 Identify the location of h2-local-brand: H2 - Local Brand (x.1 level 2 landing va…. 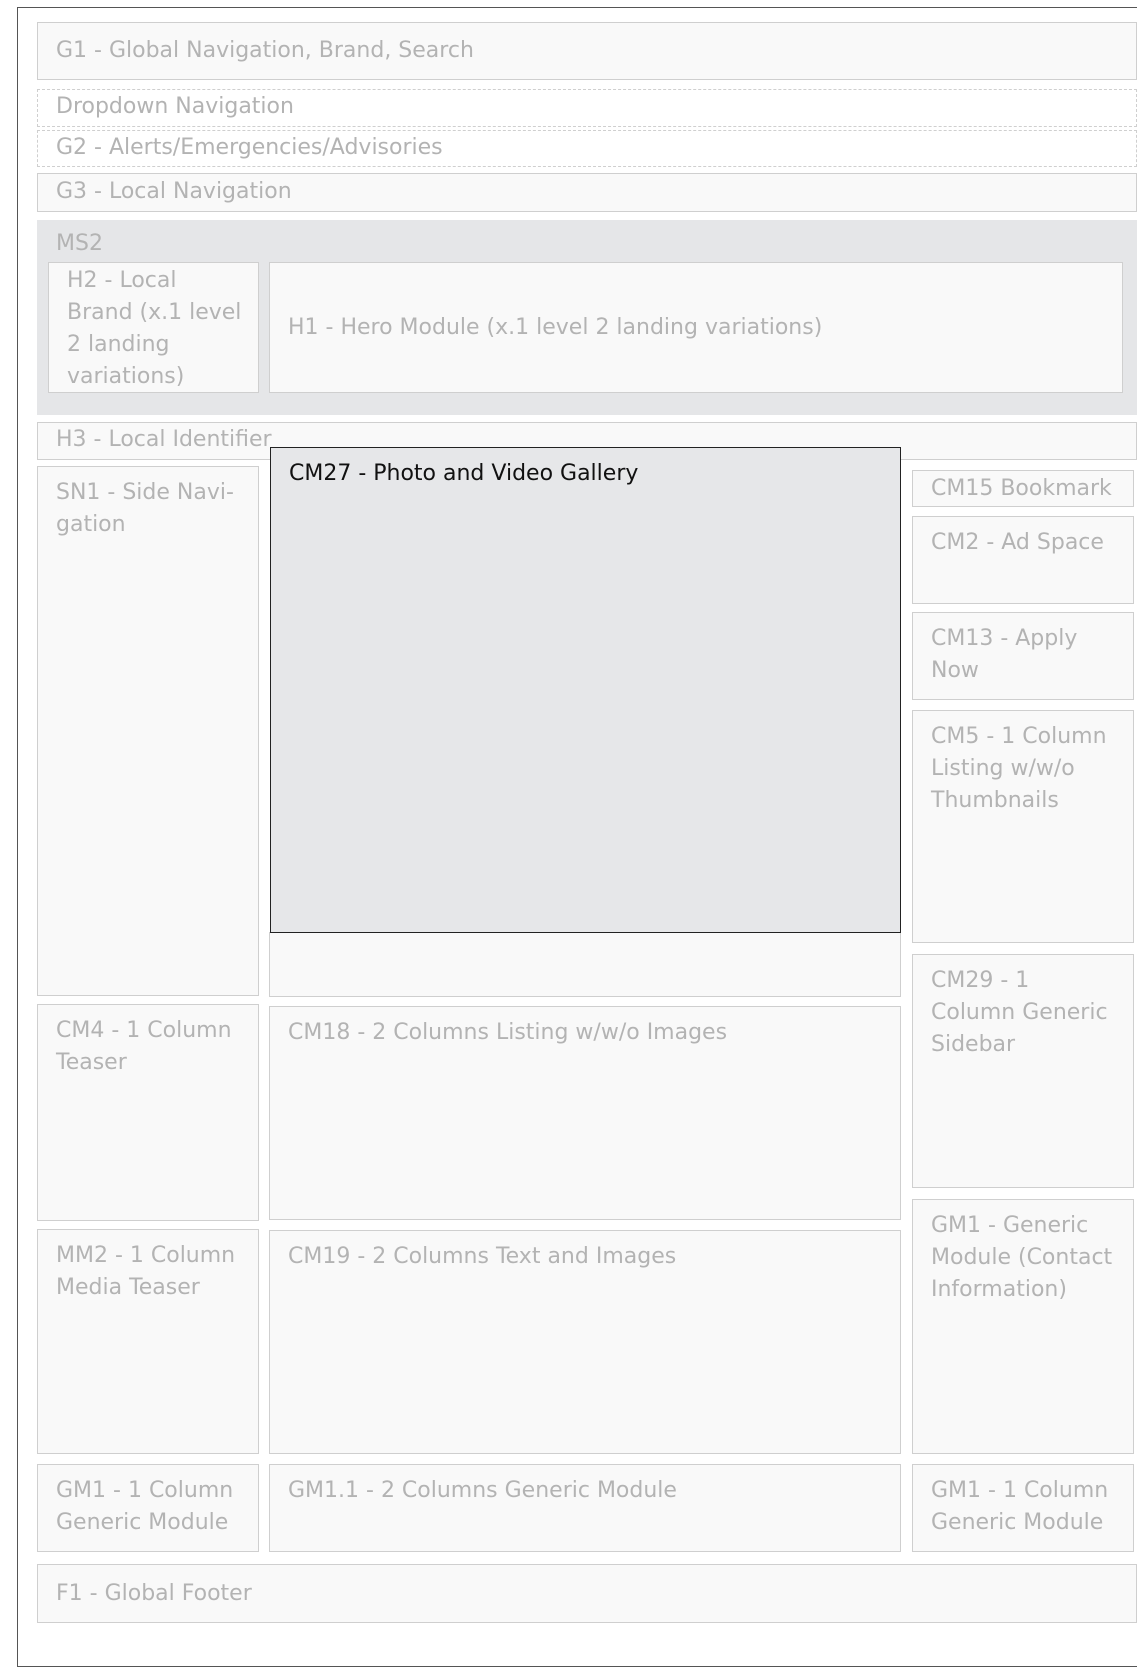
(153, 327).